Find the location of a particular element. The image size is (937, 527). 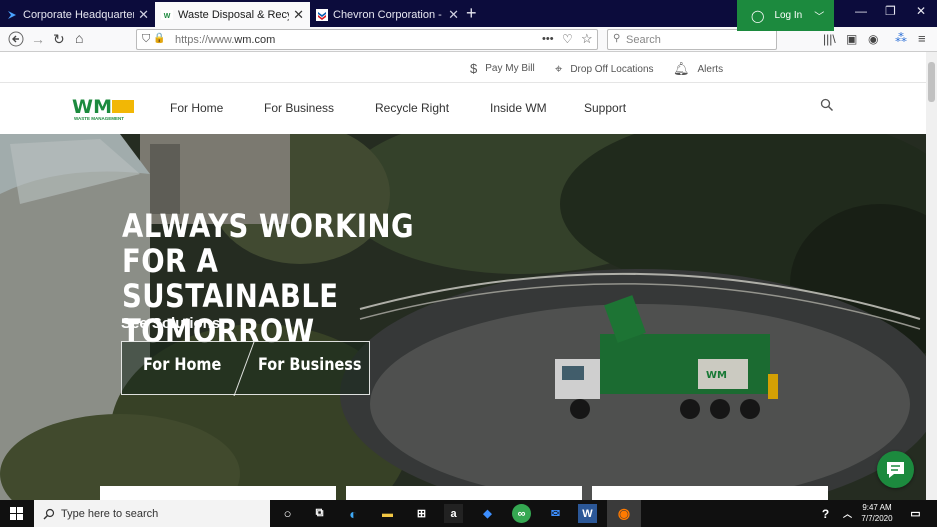

word-icon: W is located at coordinates (587, 513).